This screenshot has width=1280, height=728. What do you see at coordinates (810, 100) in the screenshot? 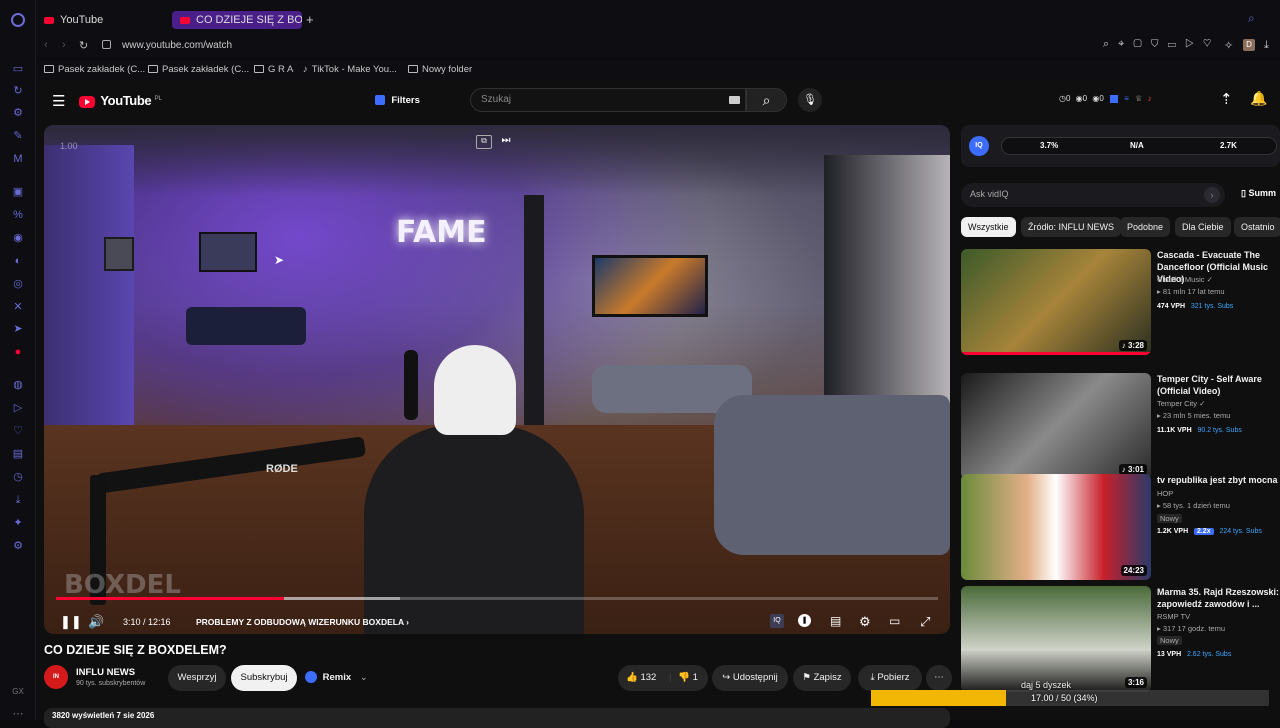
I see `voice-search-button: 🎙` at bounding box center [810, 100].